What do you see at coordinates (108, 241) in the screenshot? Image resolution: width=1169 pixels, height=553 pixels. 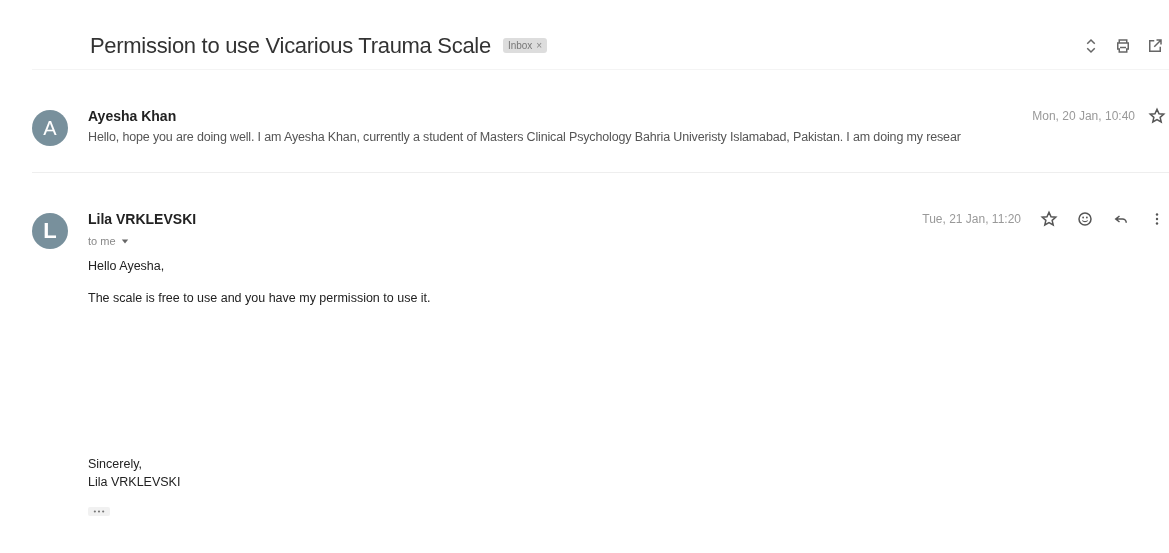 I see `recipient-dropdown: to me` at bounding box center [108, 241].